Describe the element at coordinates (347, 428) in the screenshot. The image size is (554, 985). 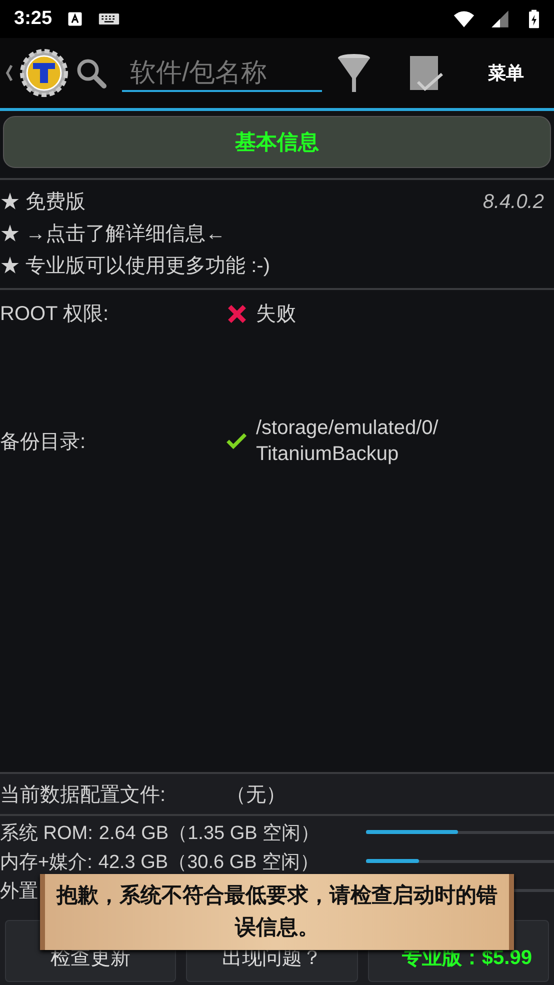
I see `status-value: /storage/emulated/0/` at that location.